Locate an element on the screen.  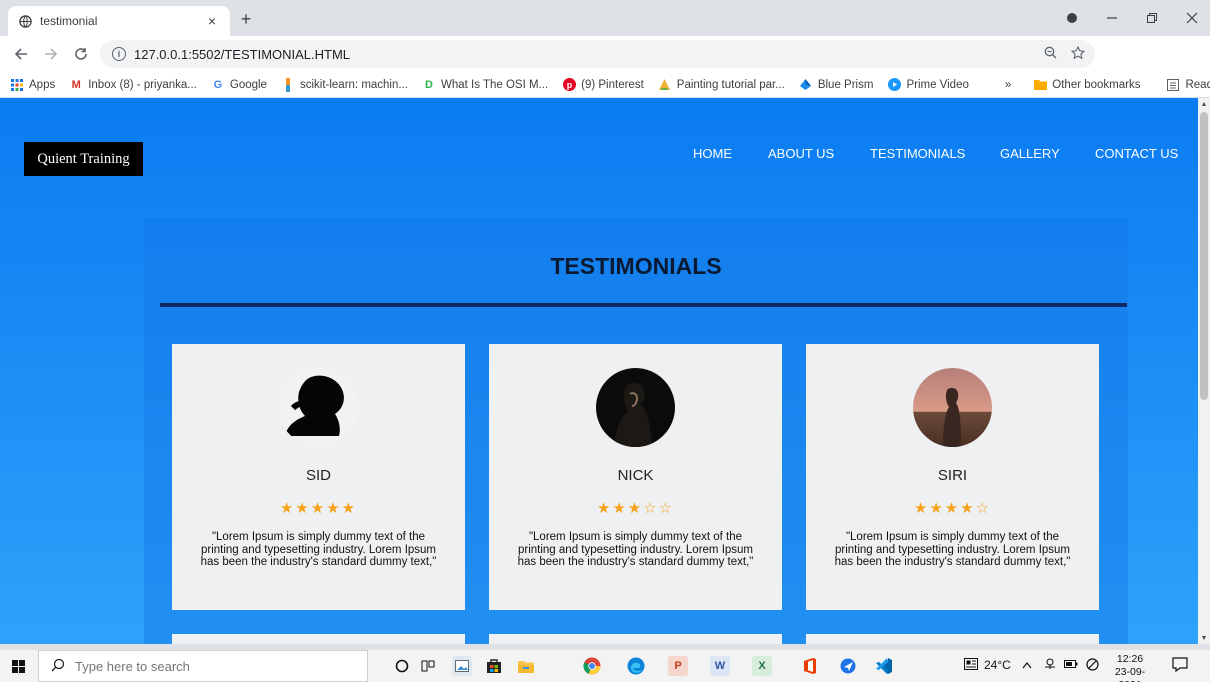
excel-icon: X is located at coordinates (762, 666).